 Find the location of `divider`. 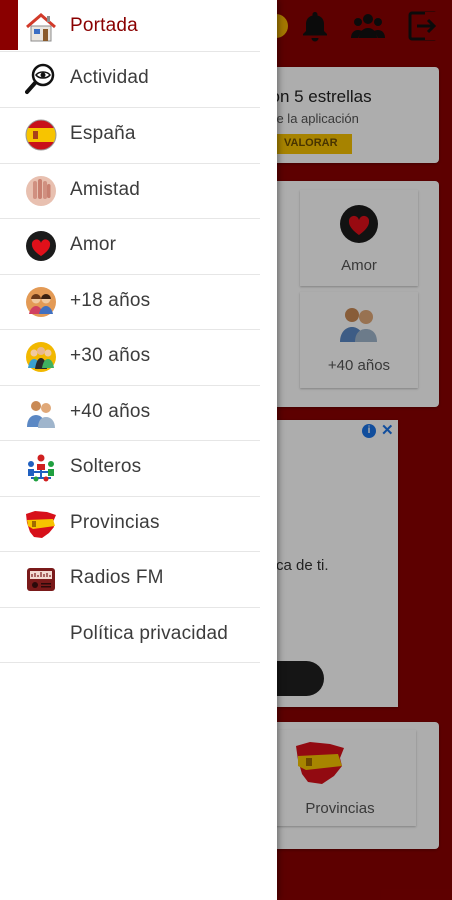

divider is located at coordinates (130, 662).